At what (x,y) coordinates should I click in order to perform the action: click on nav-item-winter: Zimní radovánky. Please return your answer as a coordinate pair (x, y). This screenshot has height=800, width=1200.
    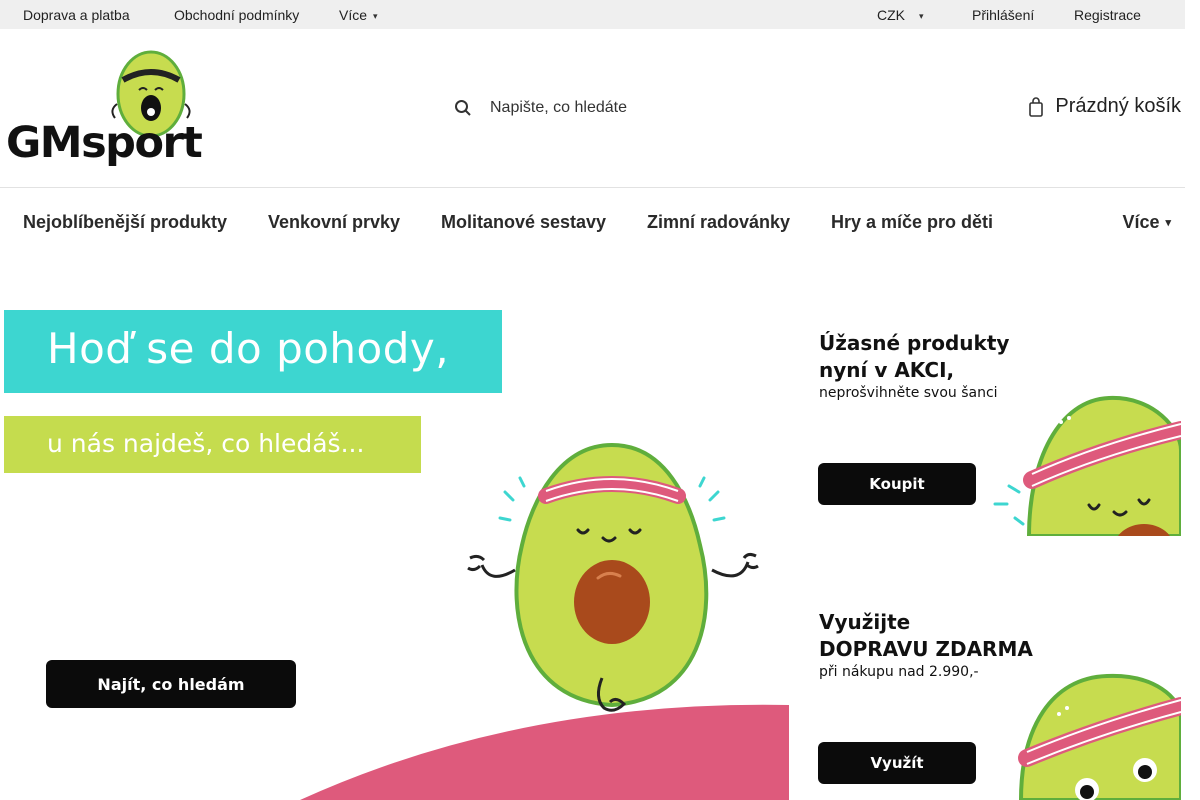
    Looking at the image, I should click on (718, 222).